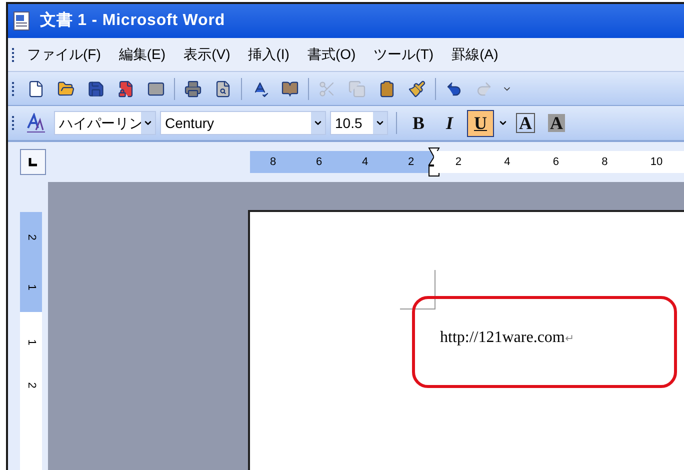 The image size is (684, 470). Describe the element at coordinates (418, 290) in the screenshot. I see `margin-corner-mark` at that location.